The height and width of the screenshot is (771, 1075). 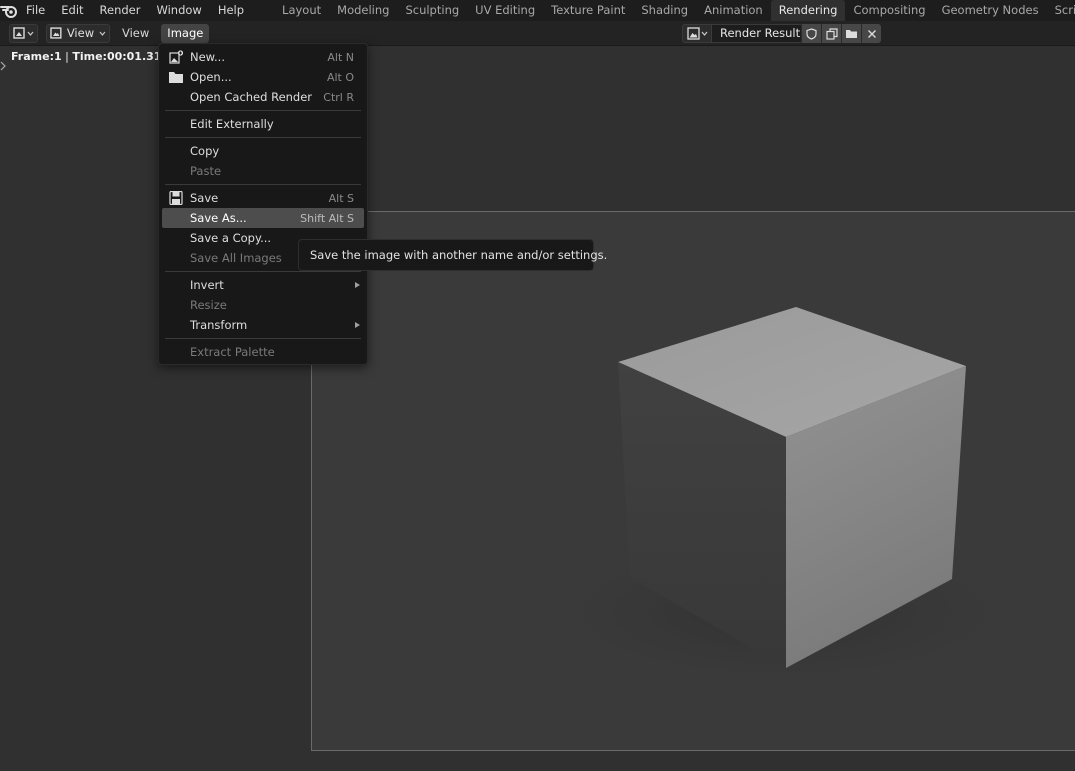 What do you see at coordinates (206, 171) in the screenshot?
I see `menu-item-label: Paste` at bounding box center [206, 171].